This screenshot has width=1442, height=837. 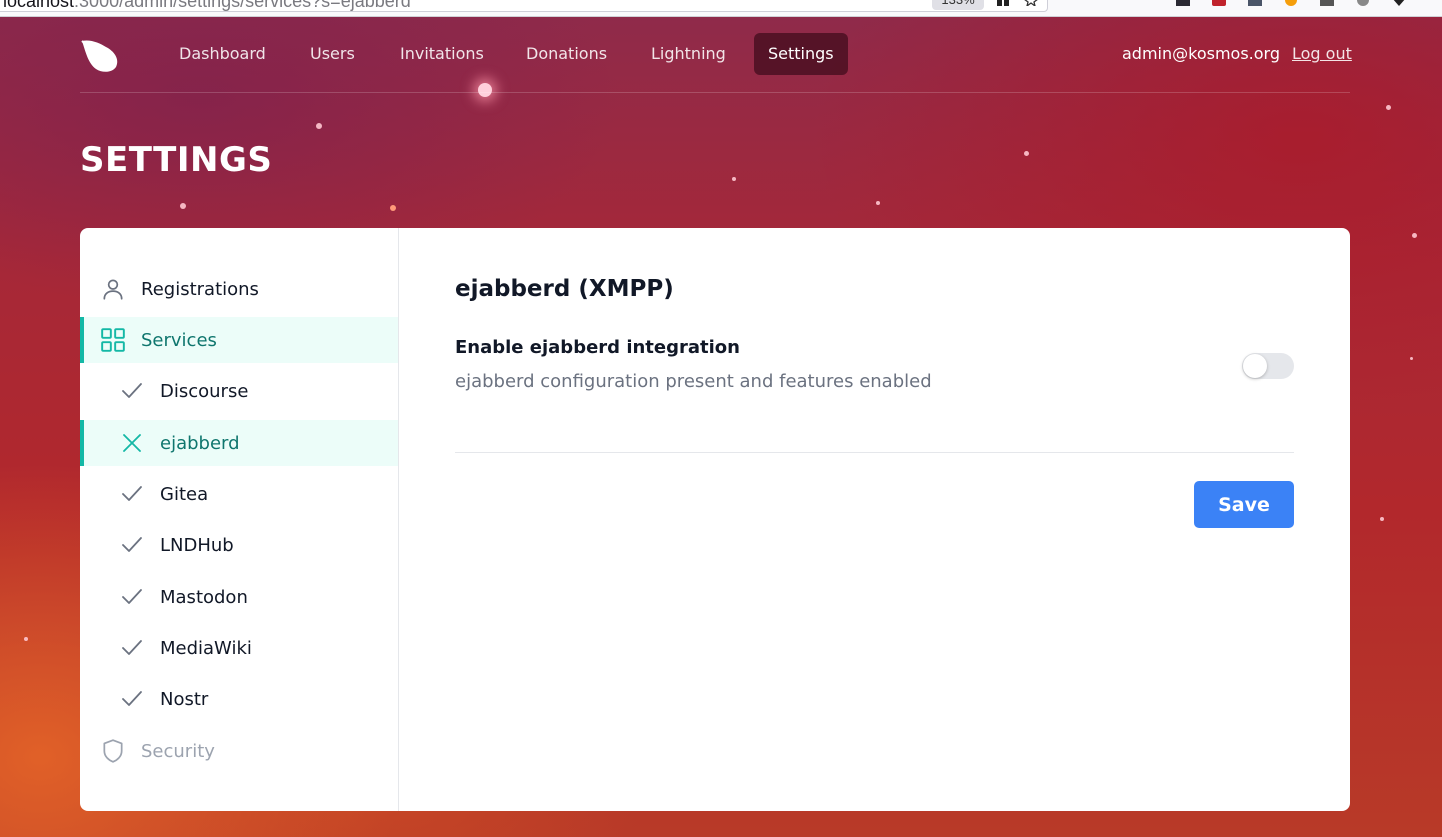 I want to click on user-icon, so click(x=113, y=289).